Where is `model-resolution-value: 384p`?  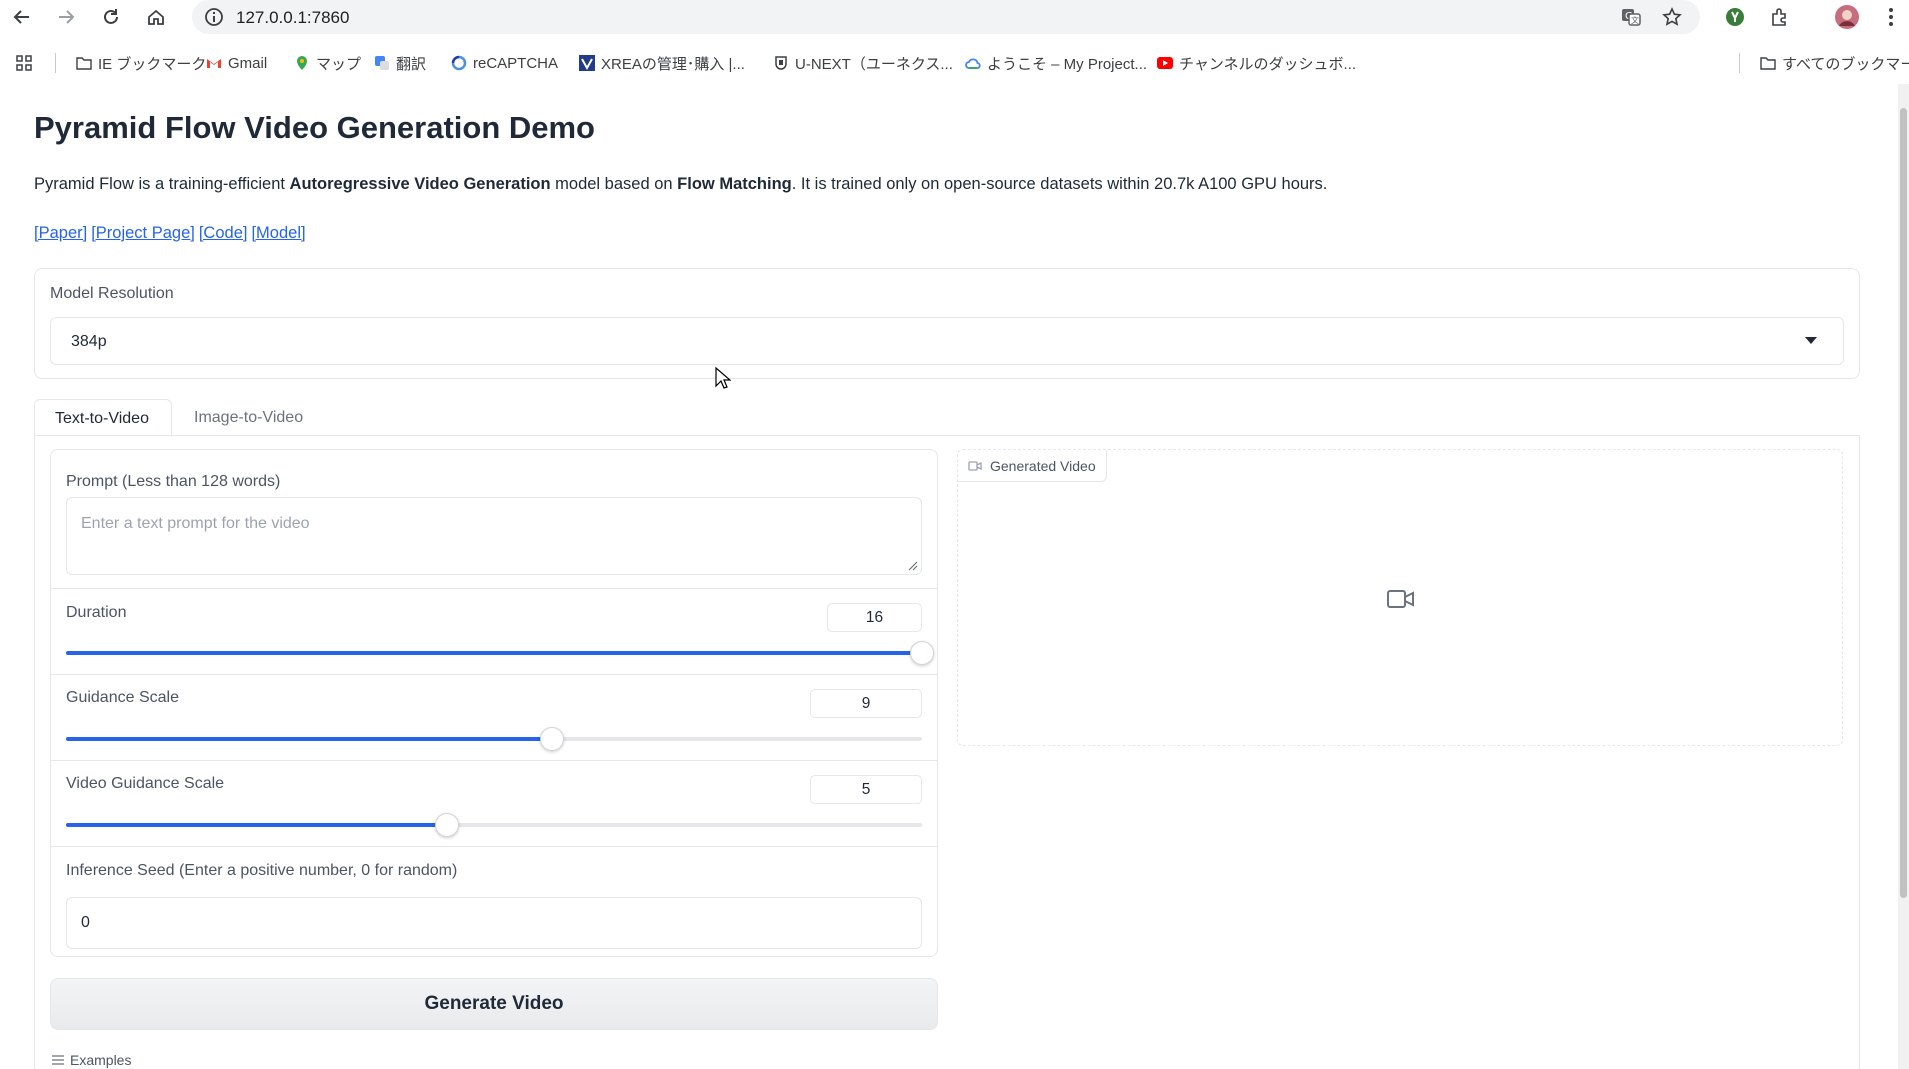 model-resolution-value: 384p is located at coordinates (89, 341).